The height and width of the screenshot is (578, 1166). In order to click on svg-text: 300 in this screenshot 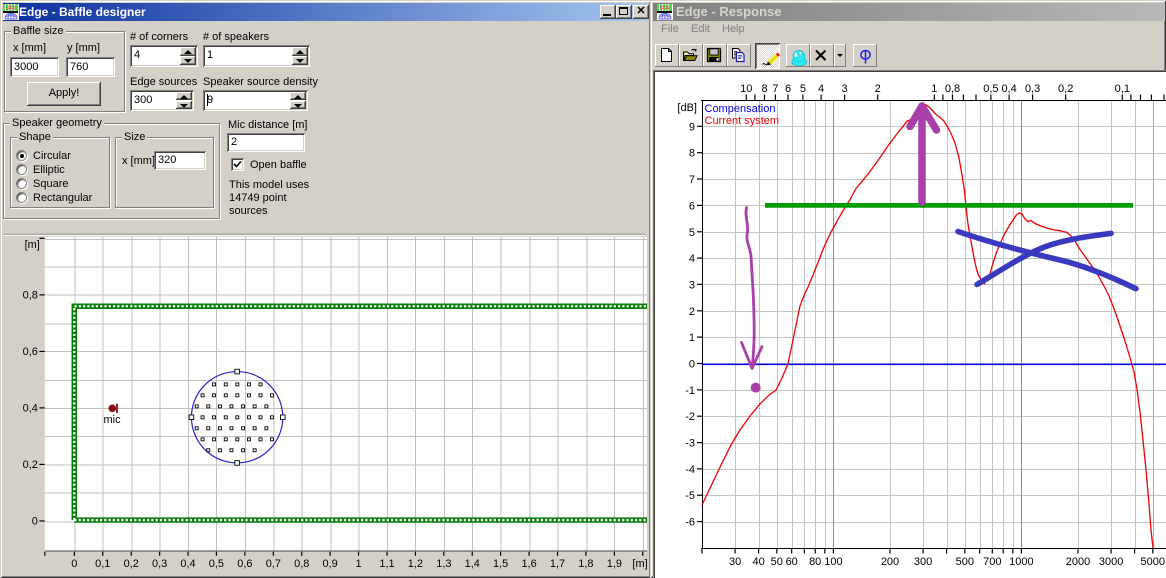, I will do `click(923, 562)`.